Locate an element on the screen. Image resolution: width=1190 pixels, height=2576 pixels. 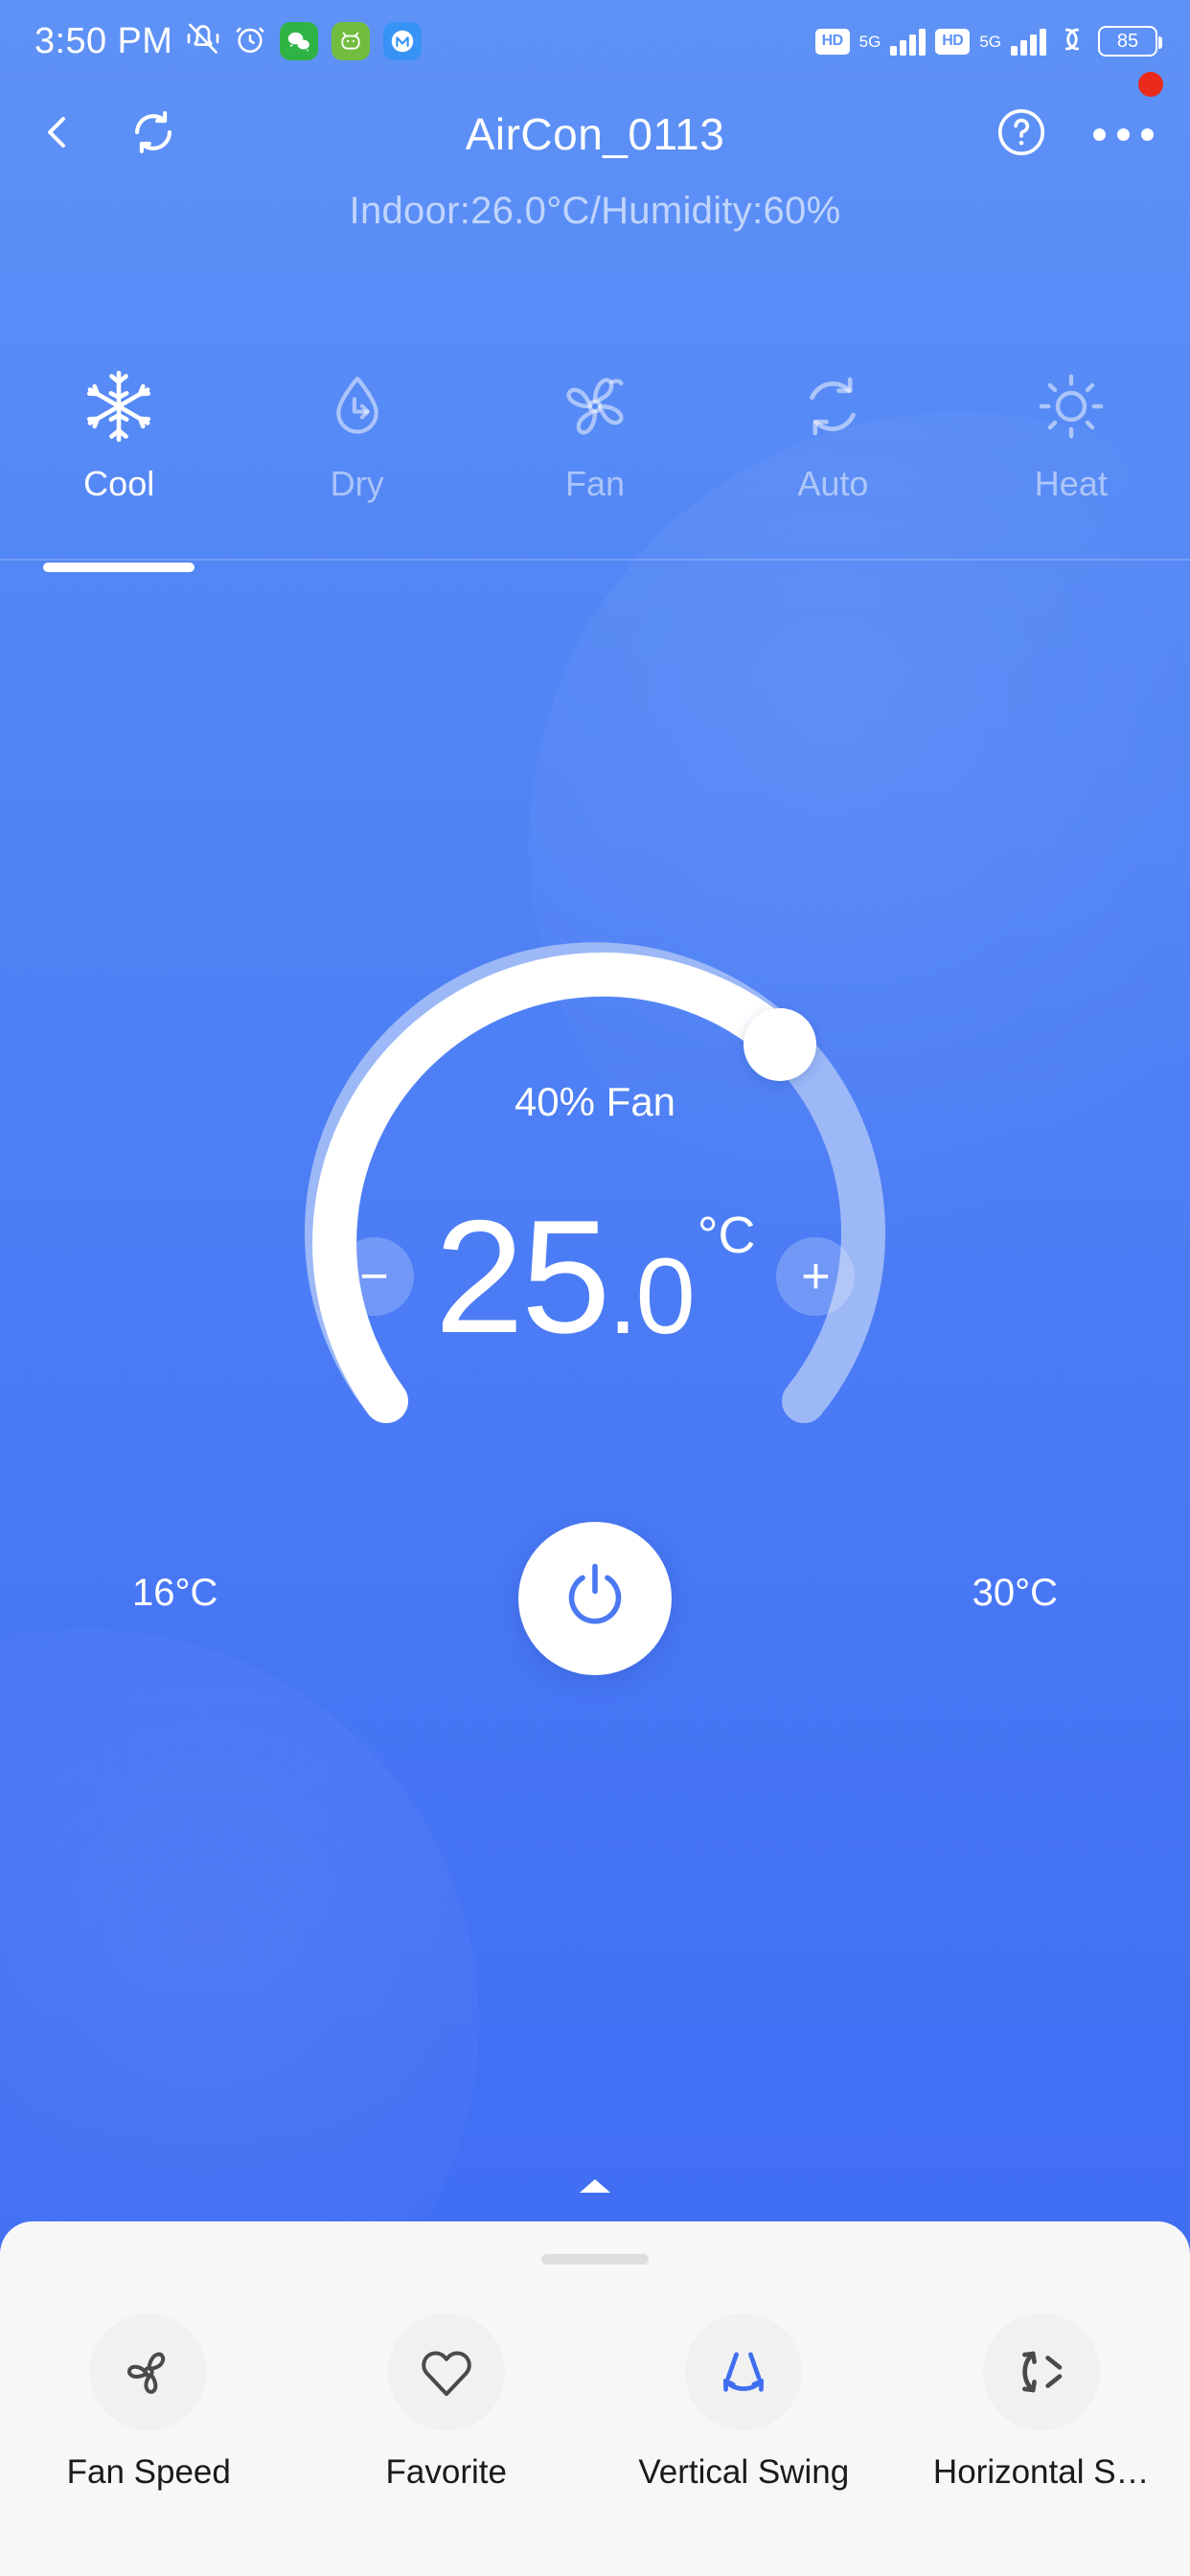
action-label: Vertical Swing is located at coordinates (744, 2472).